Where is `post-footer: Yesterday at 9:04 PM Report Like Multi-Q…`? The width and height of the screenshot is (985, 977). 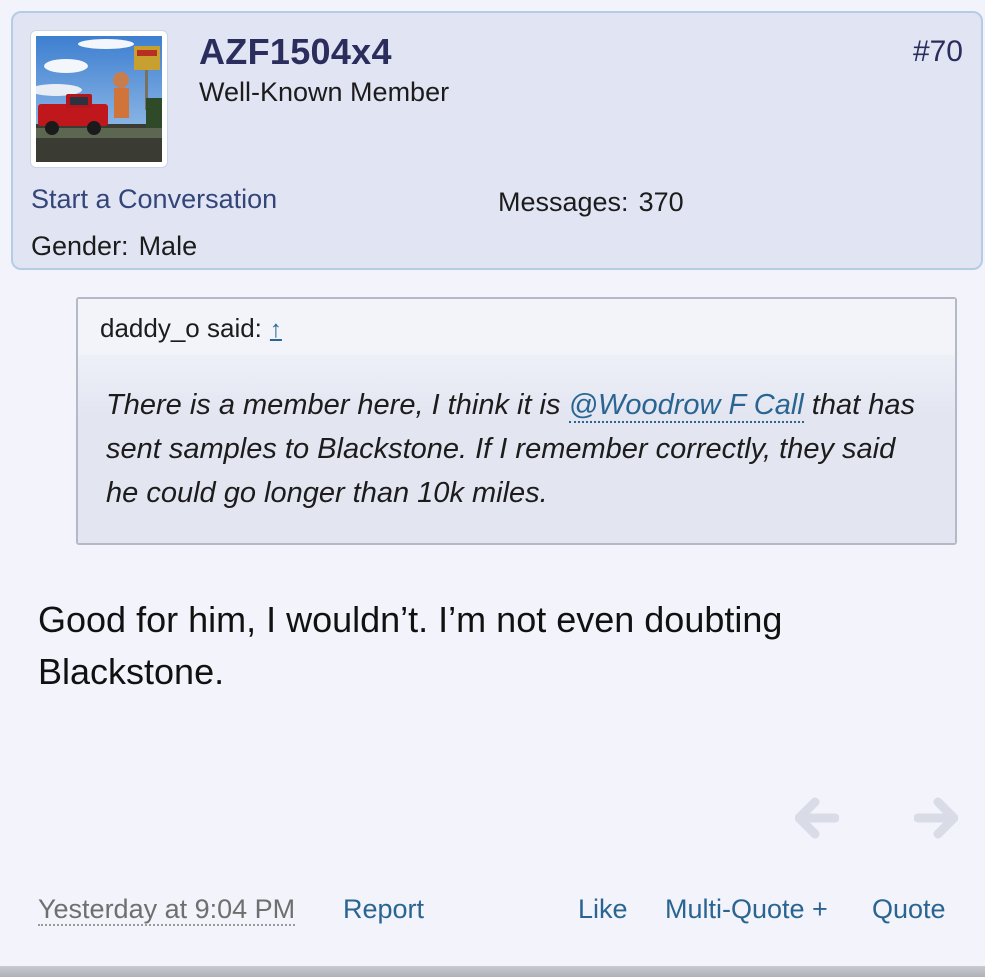 post-footer: Yesterday at 9:04 PM Report Like Multi-Q… is located at coordinates (492, 912).